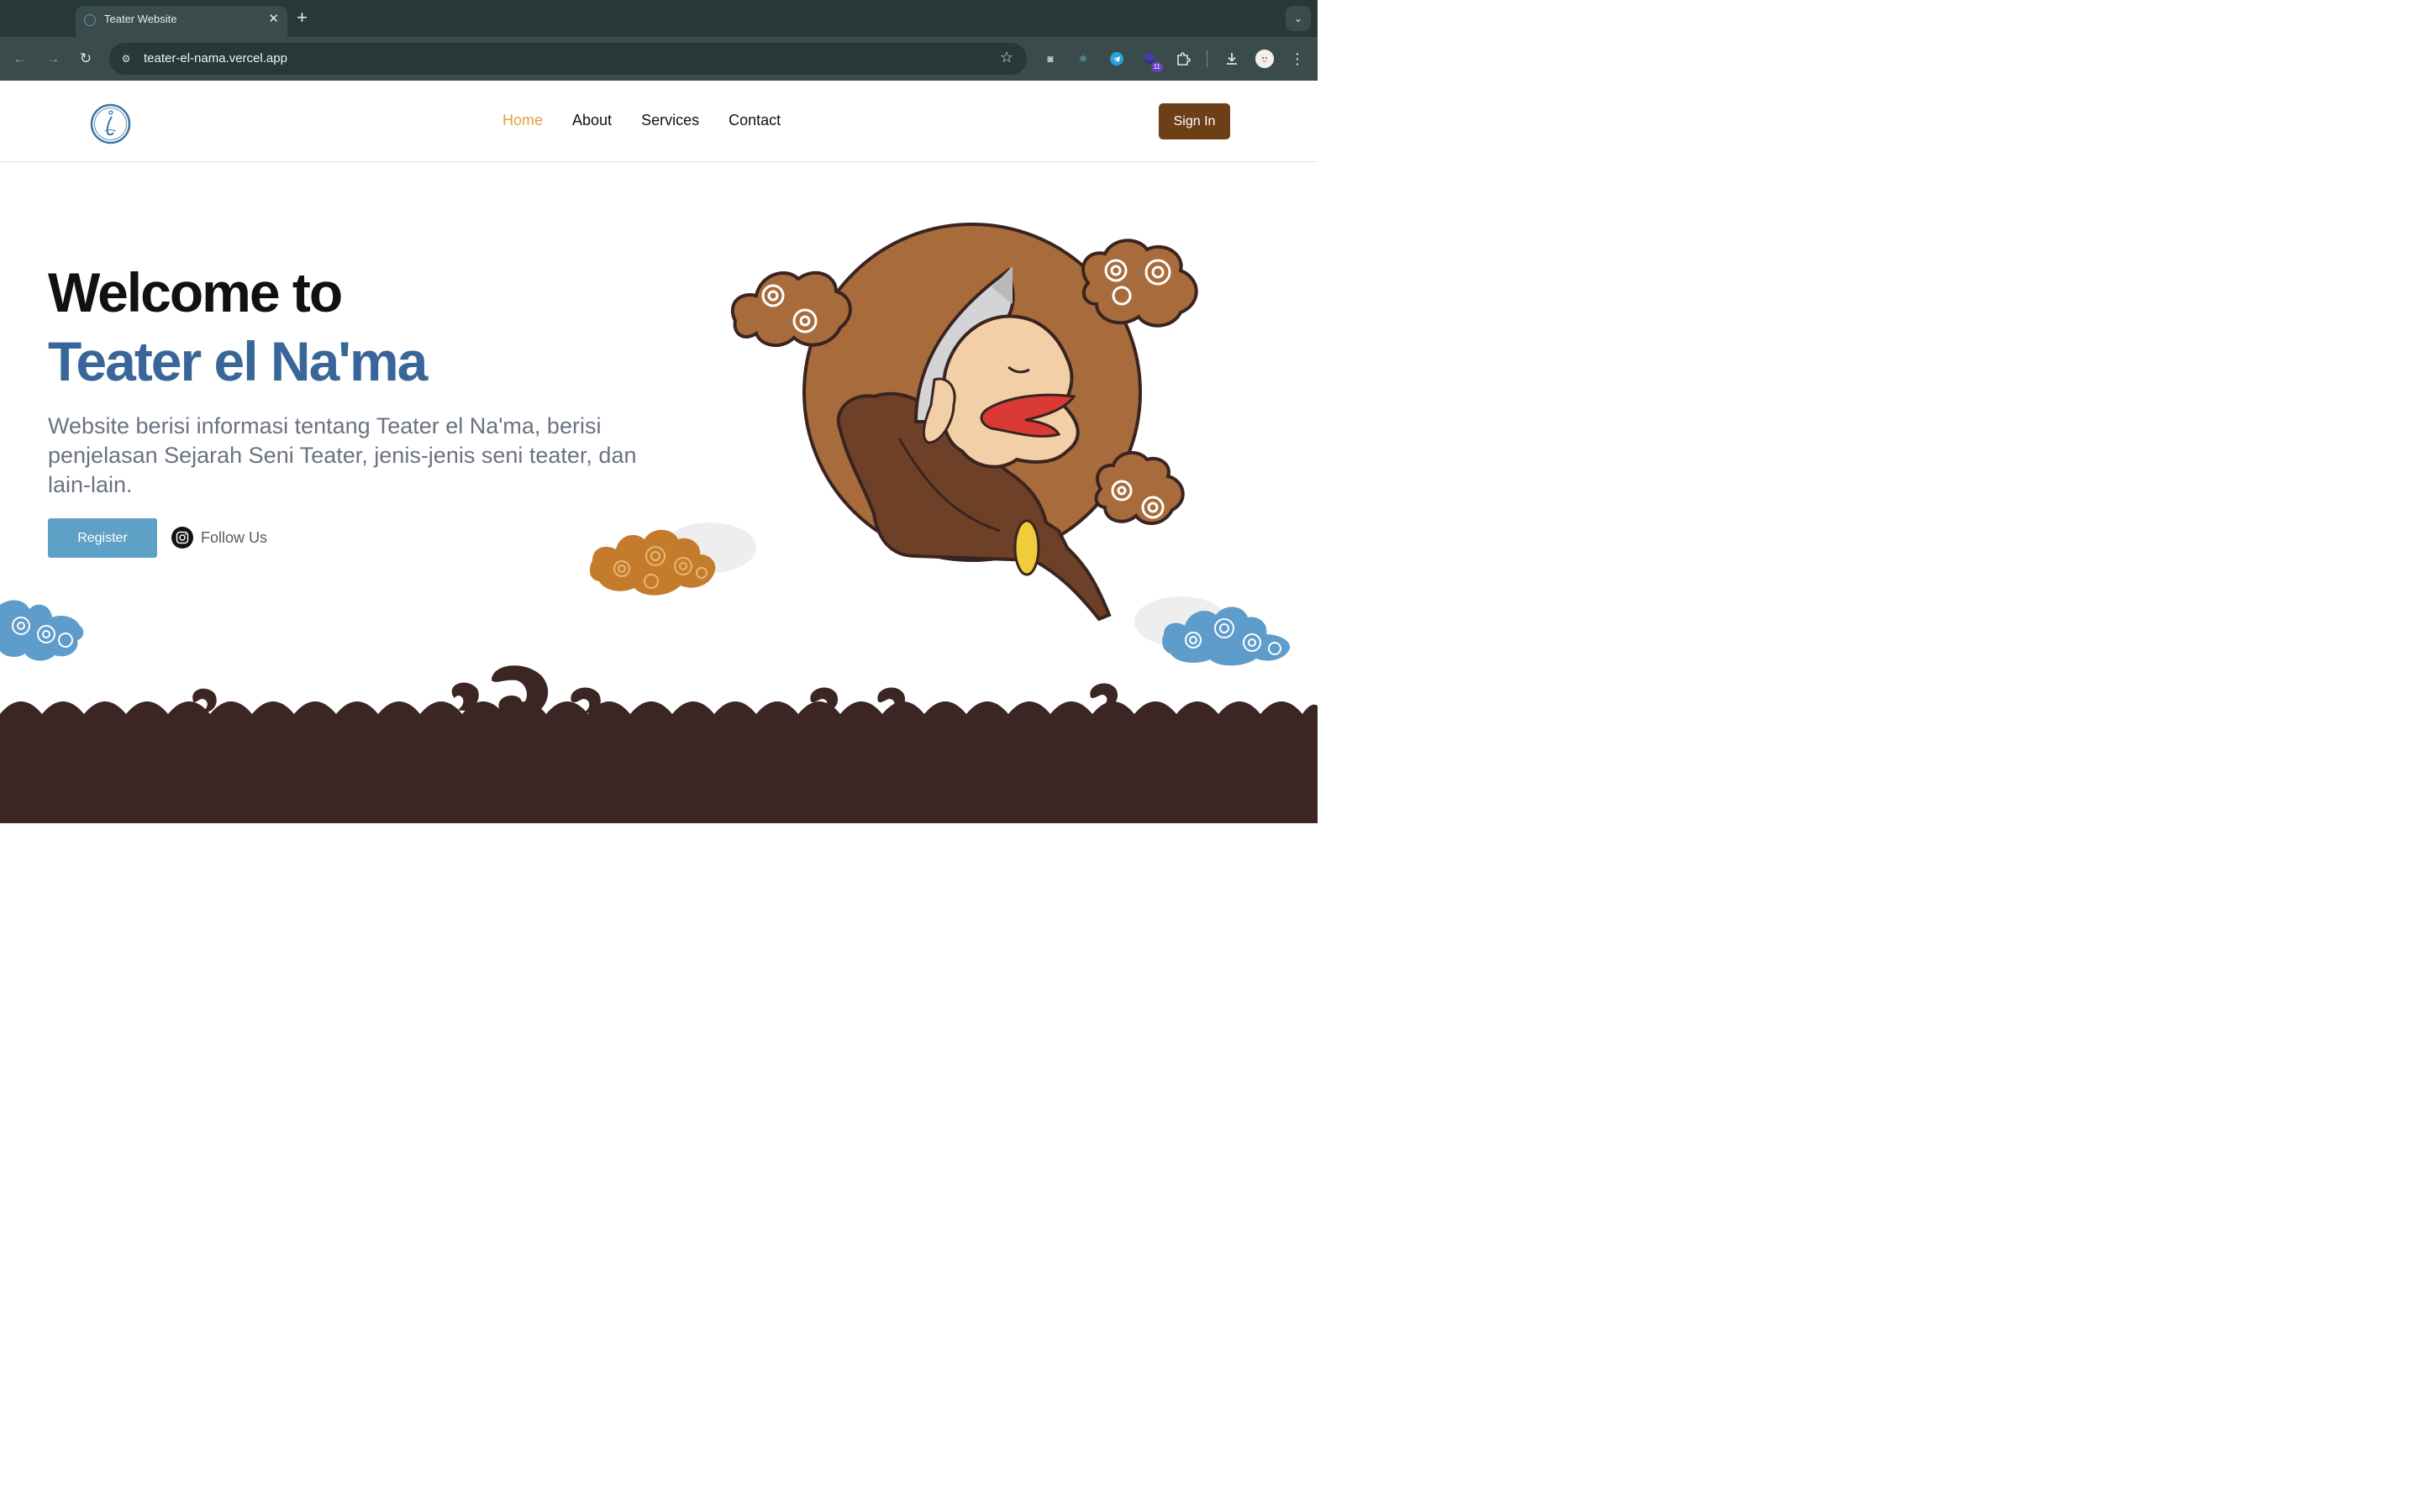  What do you see at coordinates (522, 120) in the screenshot?
I see `nav-home: Home` at bounding box center [522, 120].